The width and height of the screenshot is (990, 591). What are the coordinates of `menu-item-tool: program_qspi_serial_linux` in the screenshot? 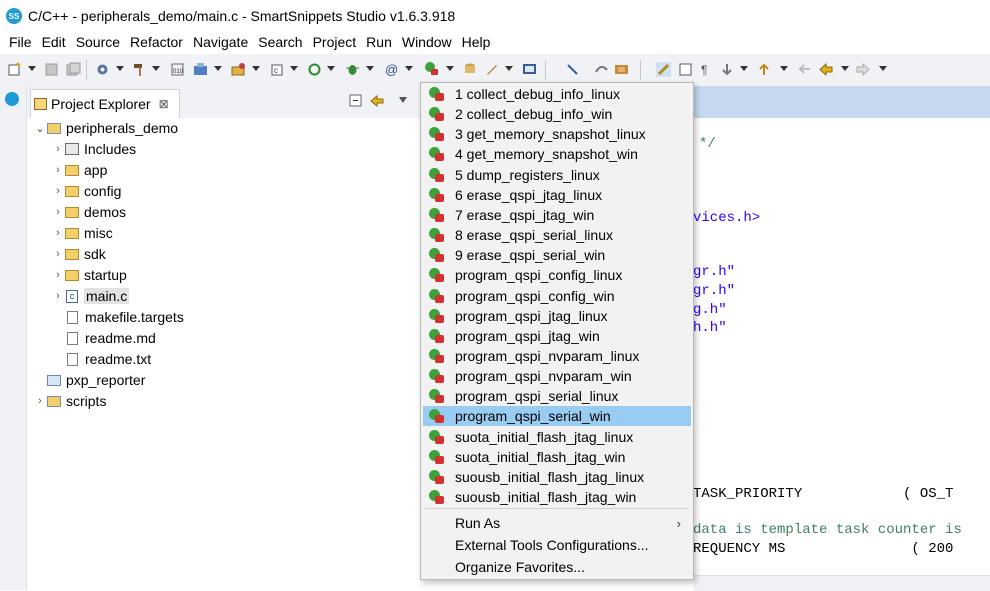 It's located at (557, 396).